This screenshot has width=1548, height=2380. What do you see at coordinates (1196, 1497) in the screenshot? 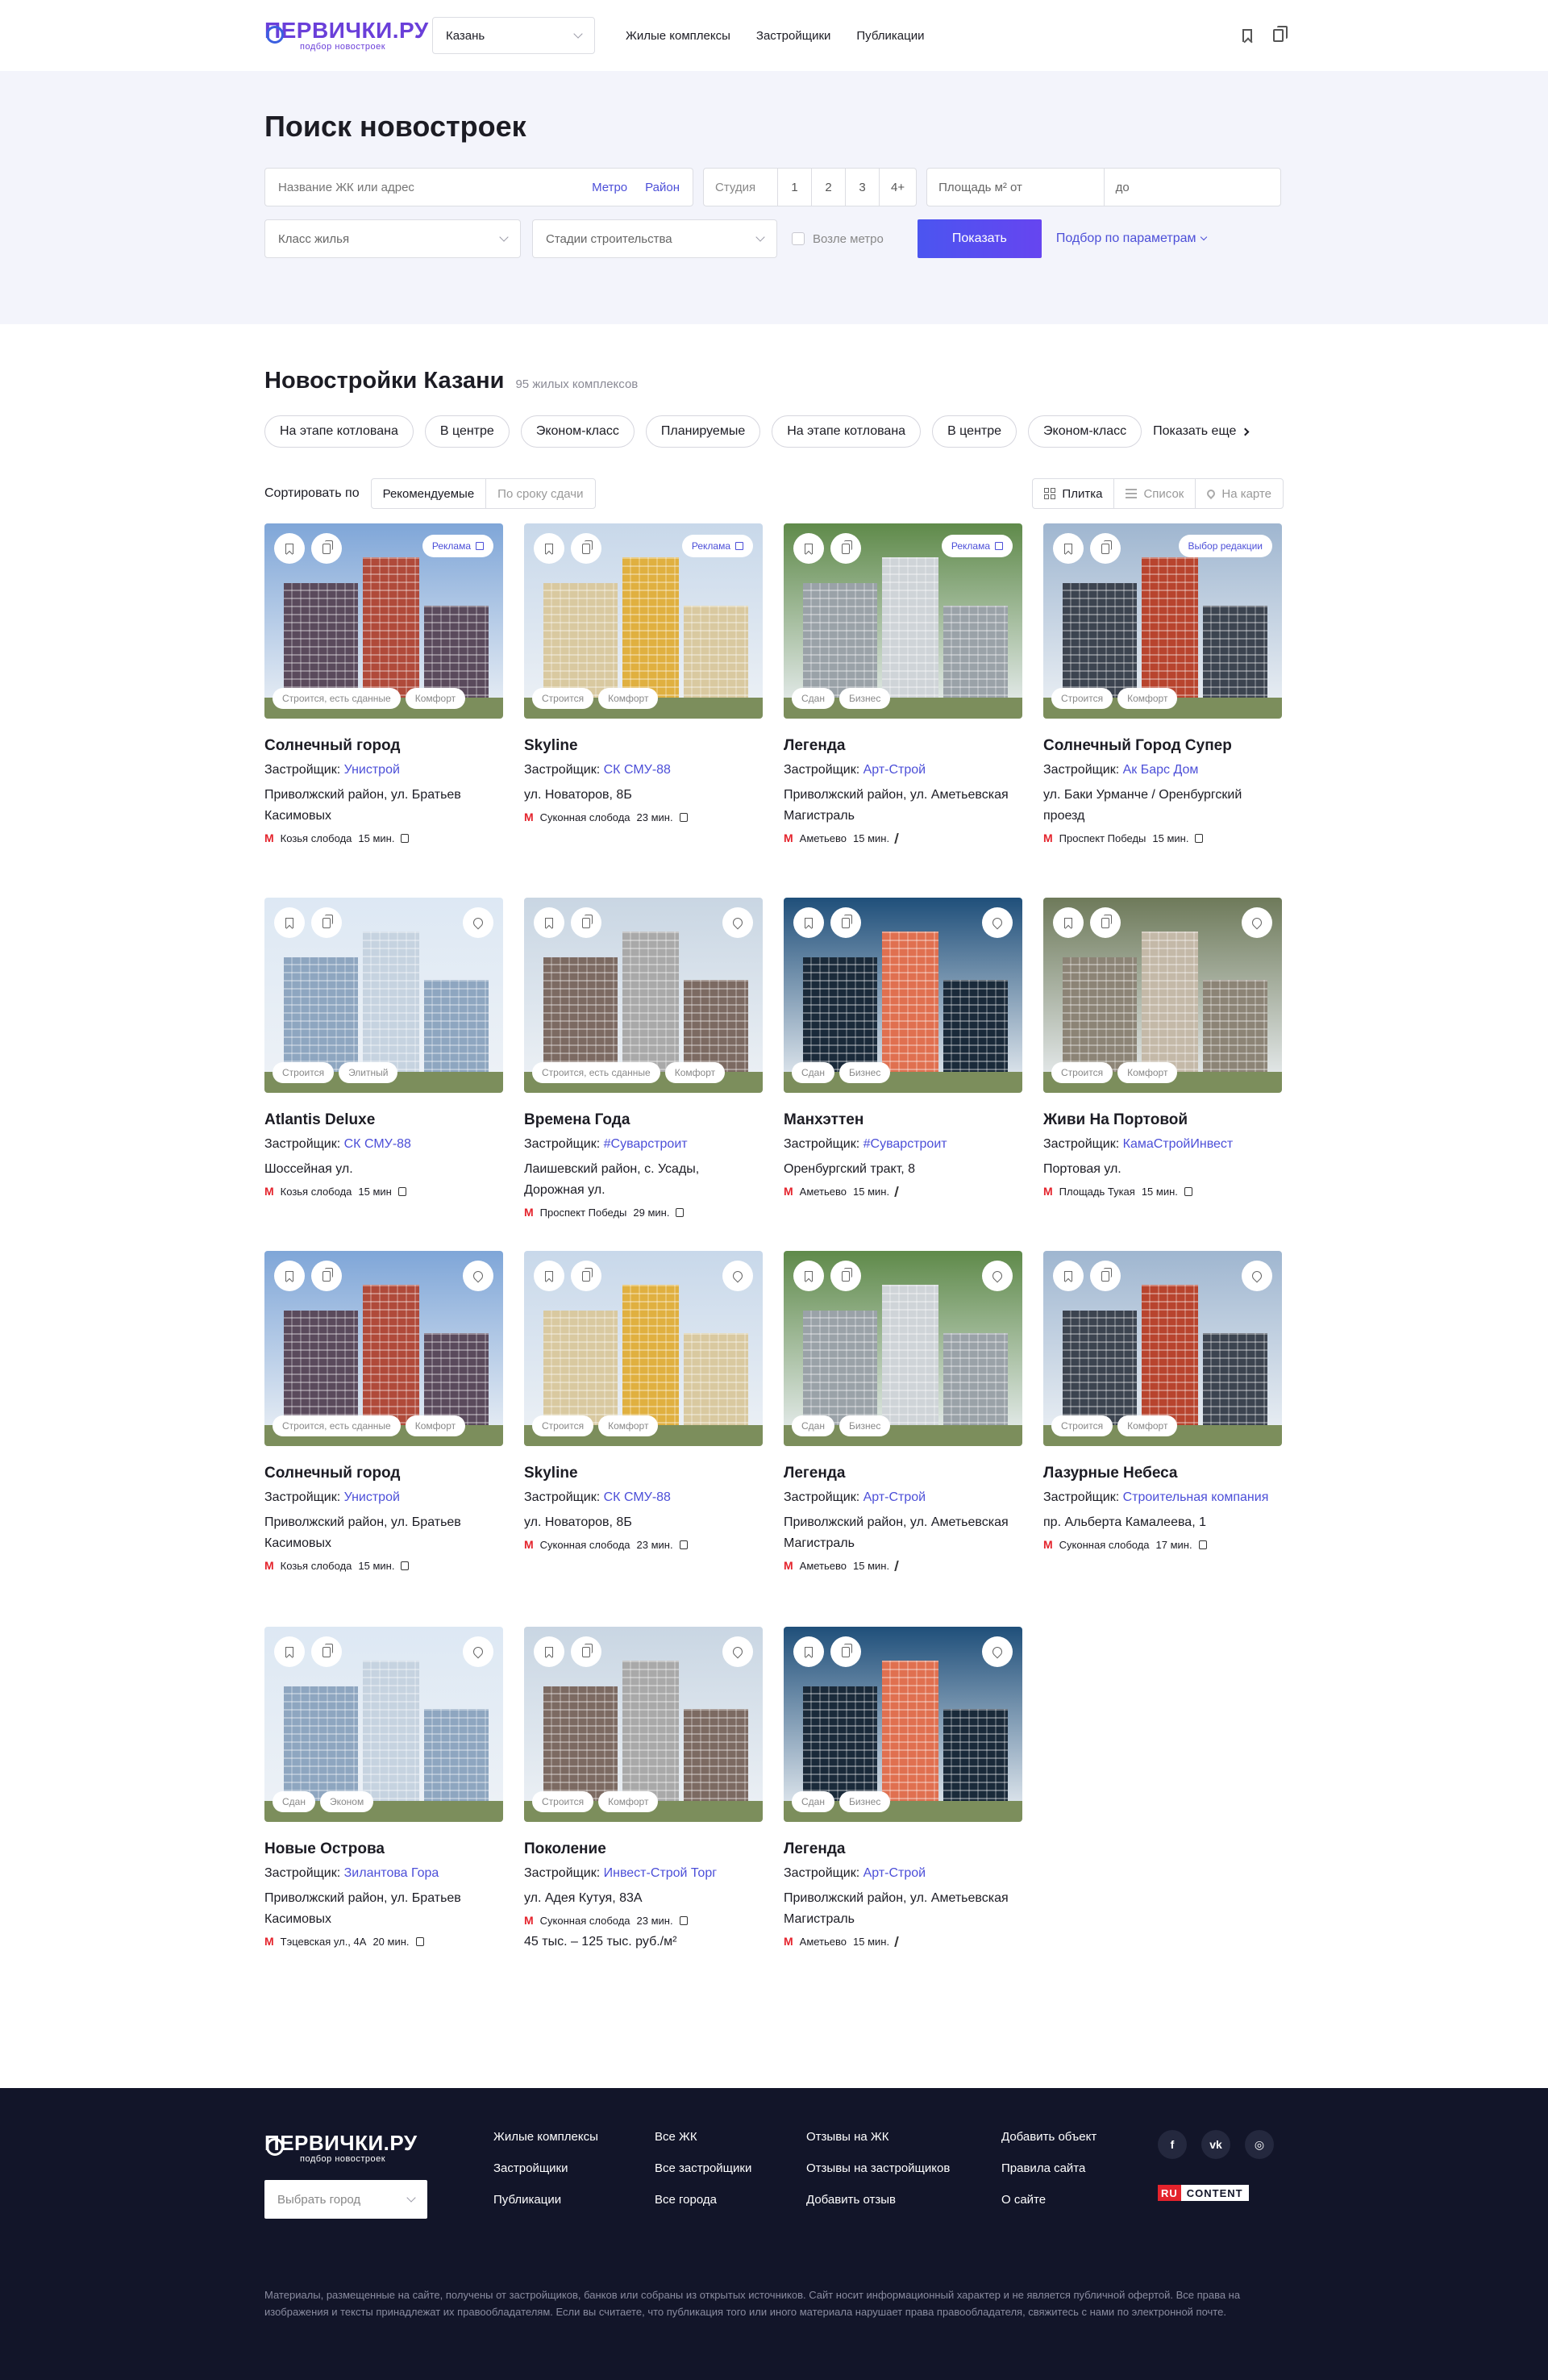
I see `developer-link: Строительная компания` at bounding box center [1196, 1497].